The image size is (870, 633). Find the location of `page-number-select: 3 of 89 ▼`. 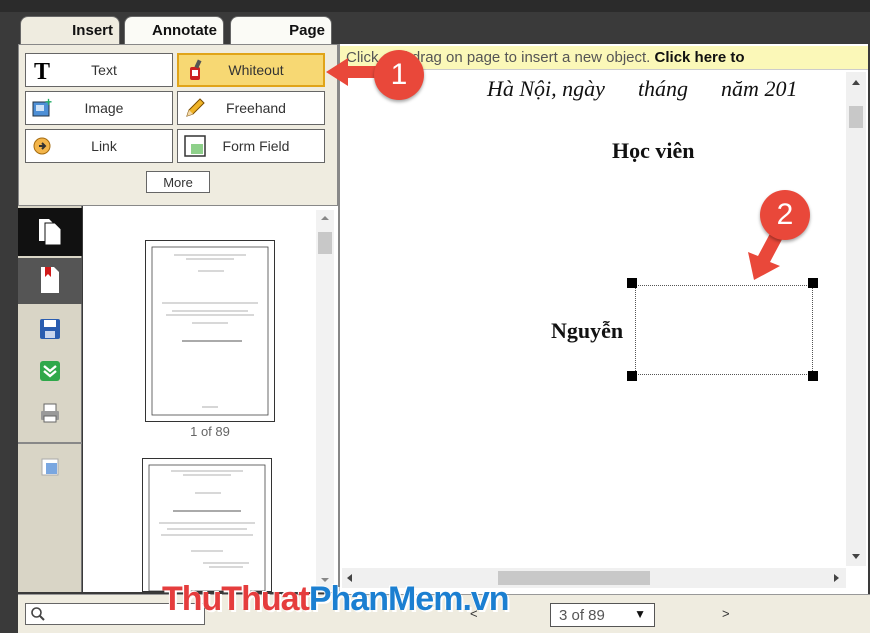

page-number-select: 3 of 89 ▼ is located at coordinates (602, 615).